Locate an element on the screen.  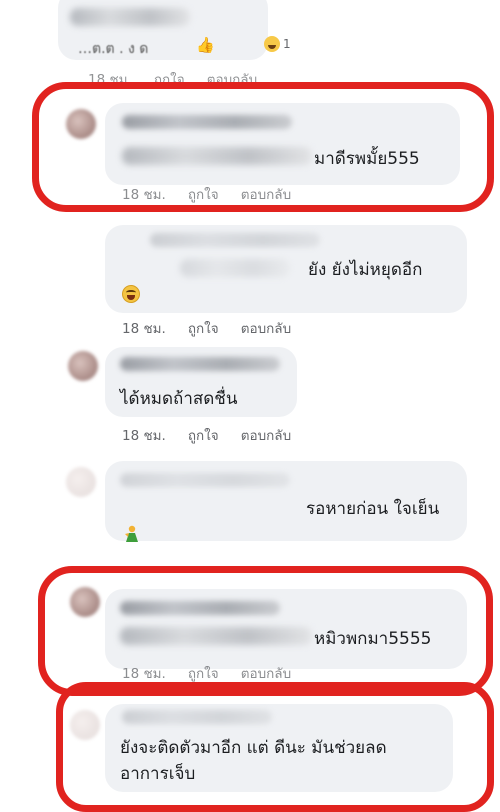
comment-text: รอหายก่อน ใจเย็น is located at coordinates (373, 509).